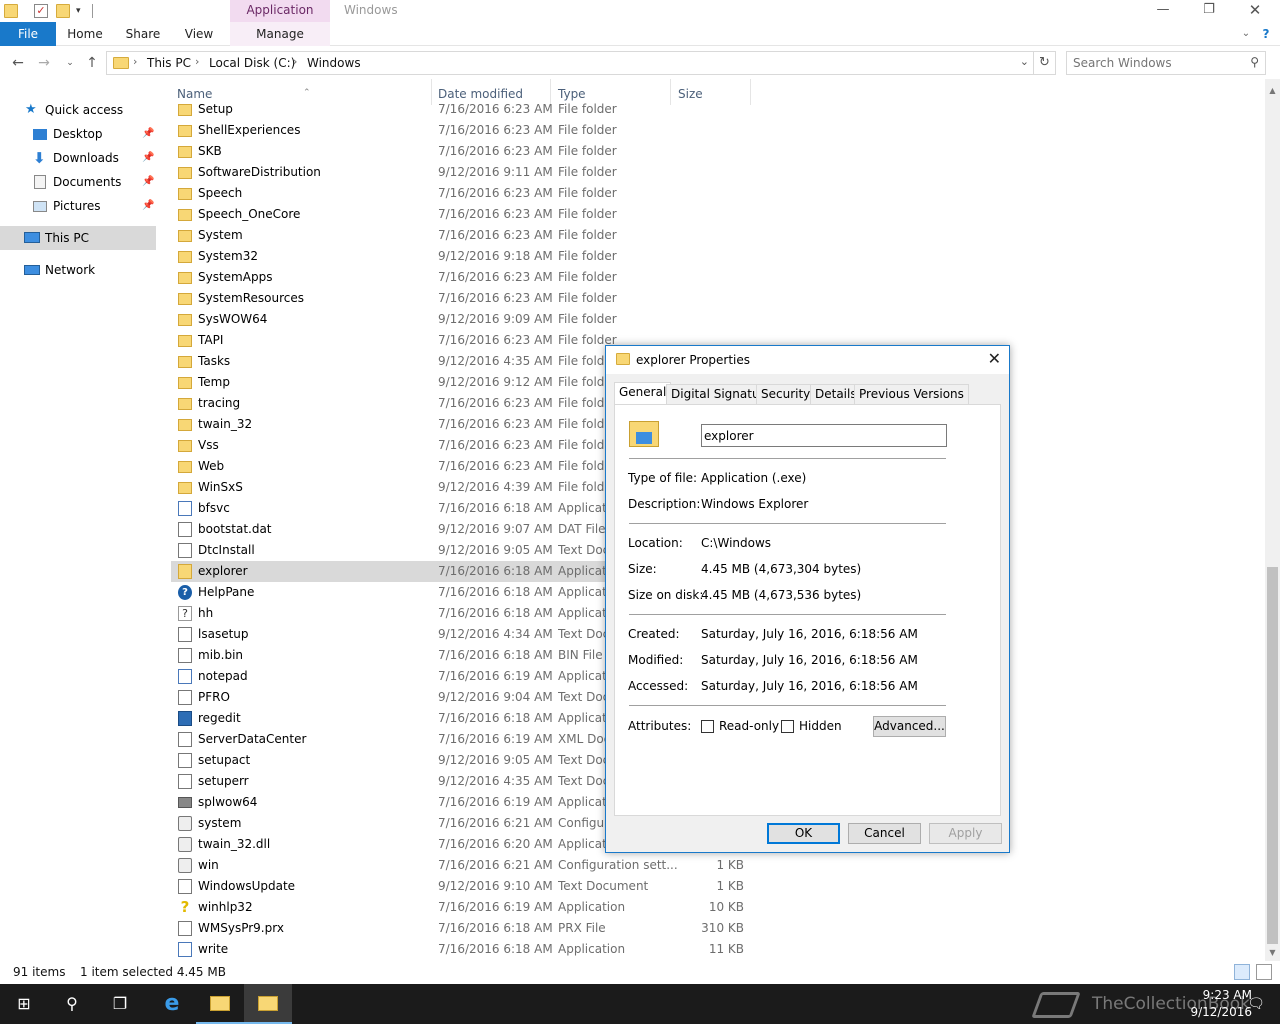 This screenshot has width=1280, height=1024. Describe the element at coordinates (214, 508) in the screenshot. I see `file-name: bfsvc` at that location.